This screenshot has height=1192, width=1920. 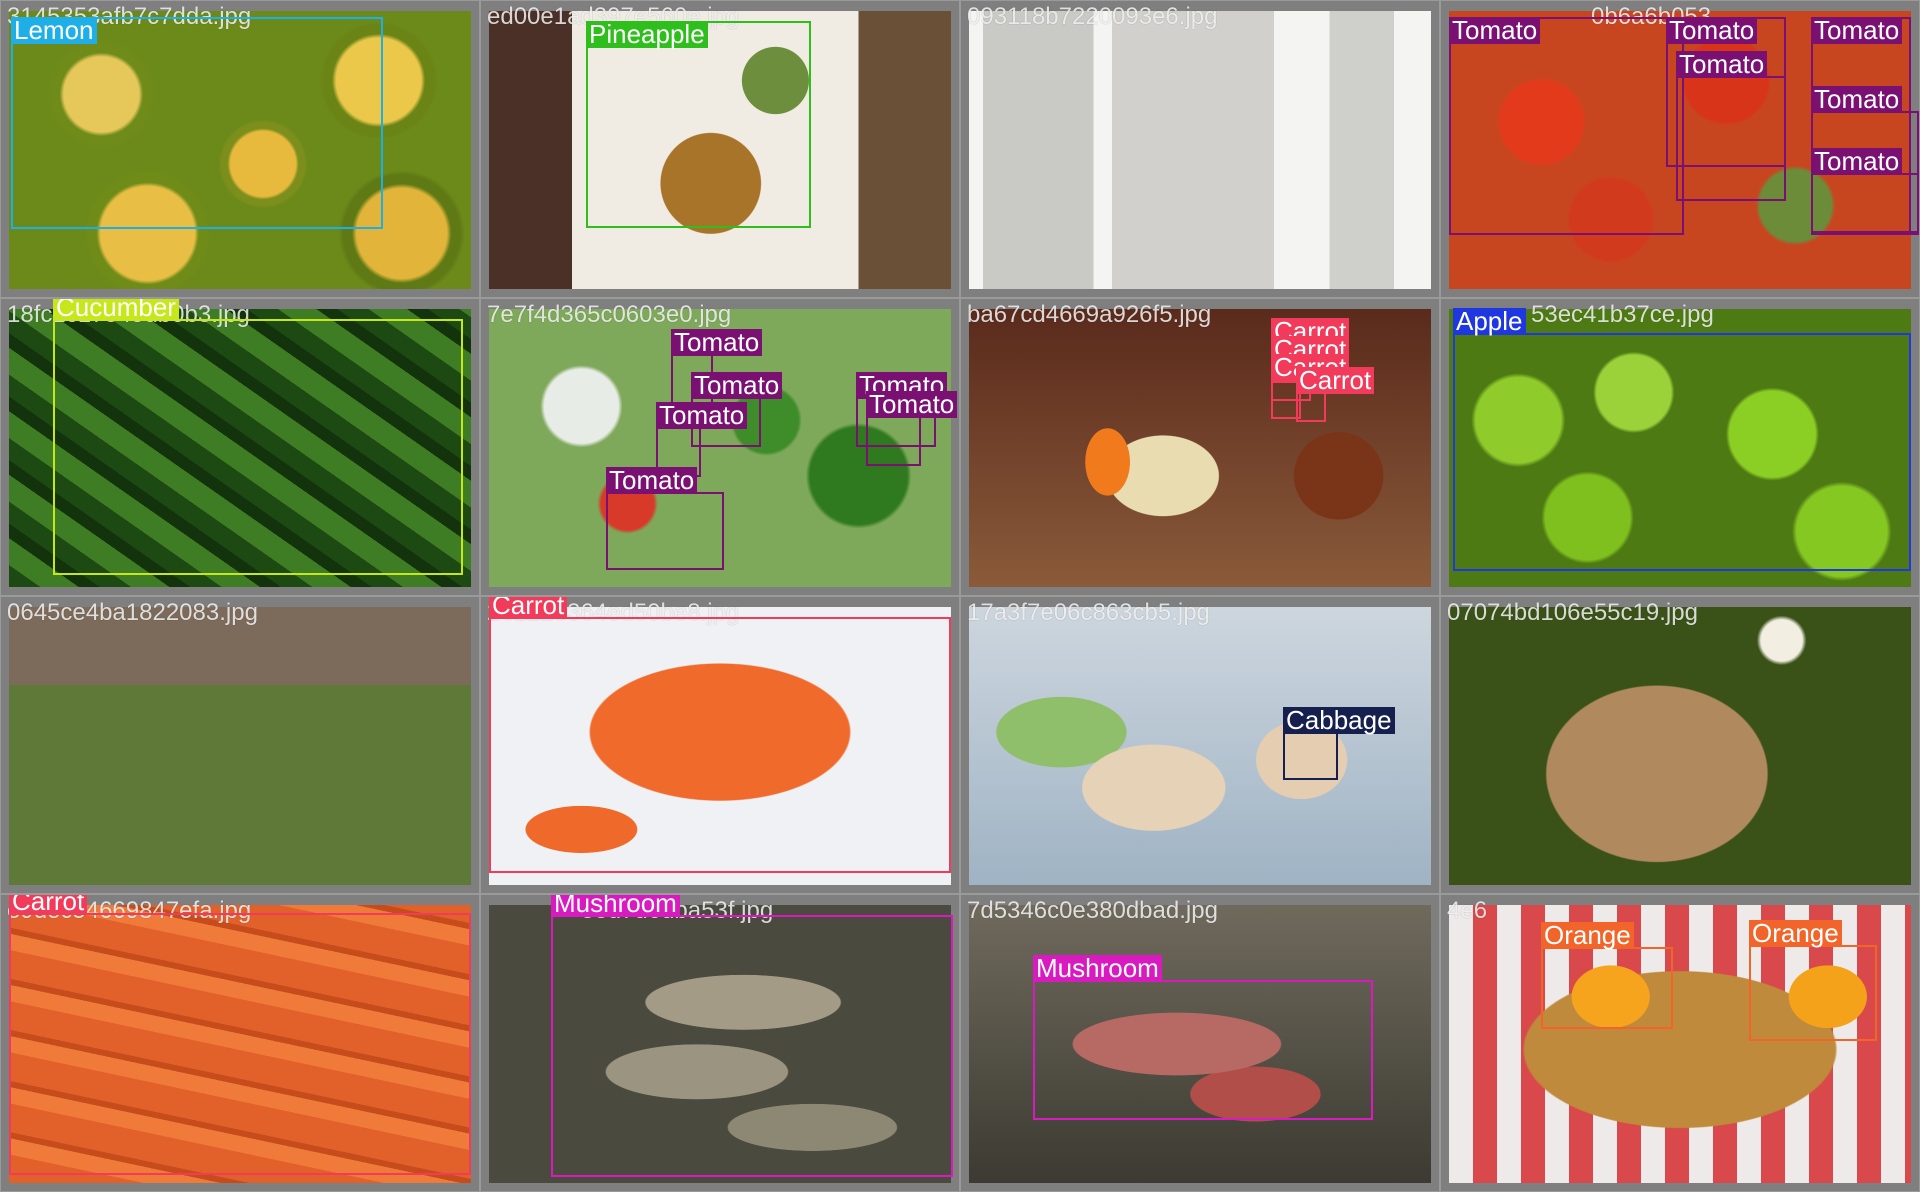 I want to click on tile-oranges: 4e6 Orange Orange, so click(x=1680, y=1043).